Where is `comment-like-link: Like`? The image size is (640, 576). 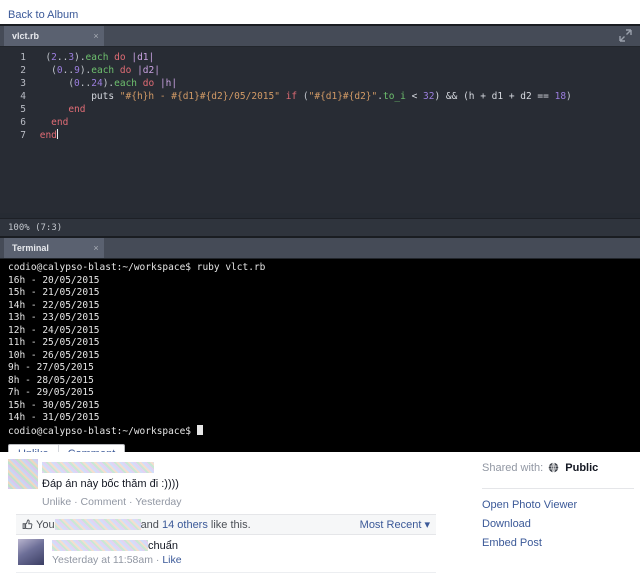
comment-like-link: Like is located at coordinates (171, 560).